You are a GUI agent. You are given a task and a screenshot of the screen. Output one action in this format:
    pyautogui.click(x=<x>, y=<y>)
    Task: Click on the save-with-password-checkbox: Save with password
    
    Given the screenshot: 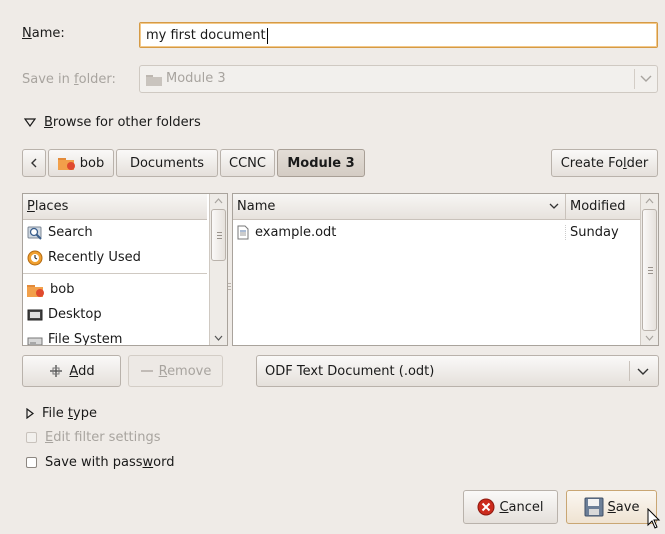 What is the action you would take?
    pyautogui.click(x=100, y=462)
    